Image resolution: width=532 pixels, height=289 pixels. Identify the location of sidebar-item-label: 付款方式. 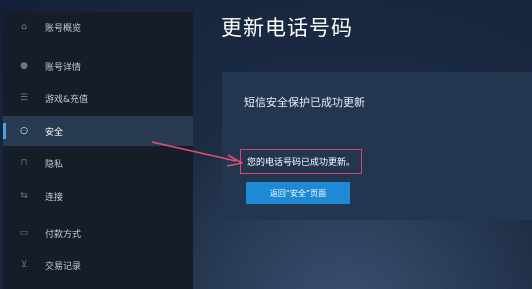
(63, 234).